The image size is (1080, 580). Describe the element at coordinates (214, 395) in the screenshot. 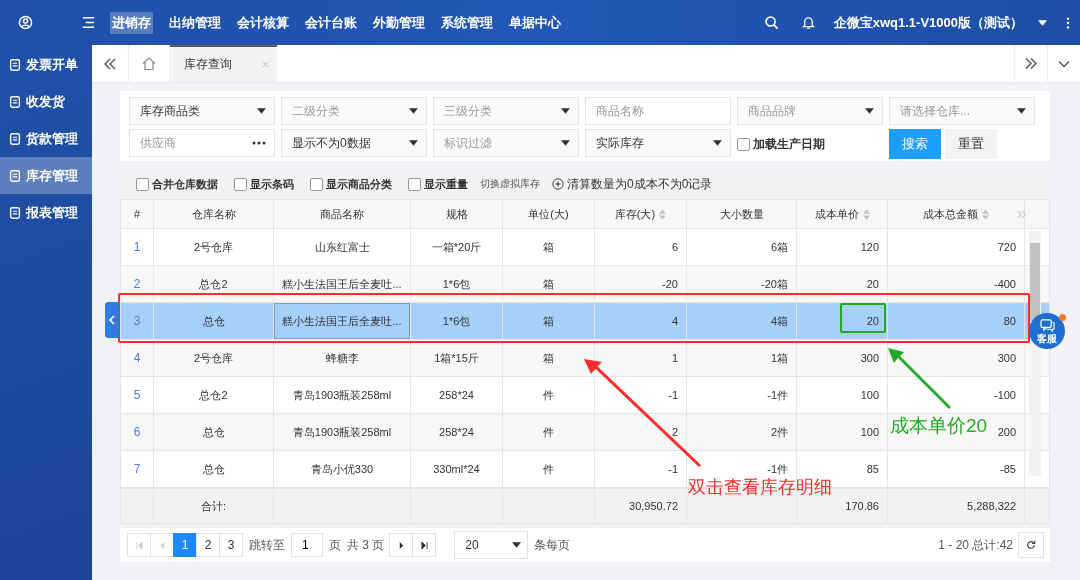

I see `table-cell: 总仓2` at that location.